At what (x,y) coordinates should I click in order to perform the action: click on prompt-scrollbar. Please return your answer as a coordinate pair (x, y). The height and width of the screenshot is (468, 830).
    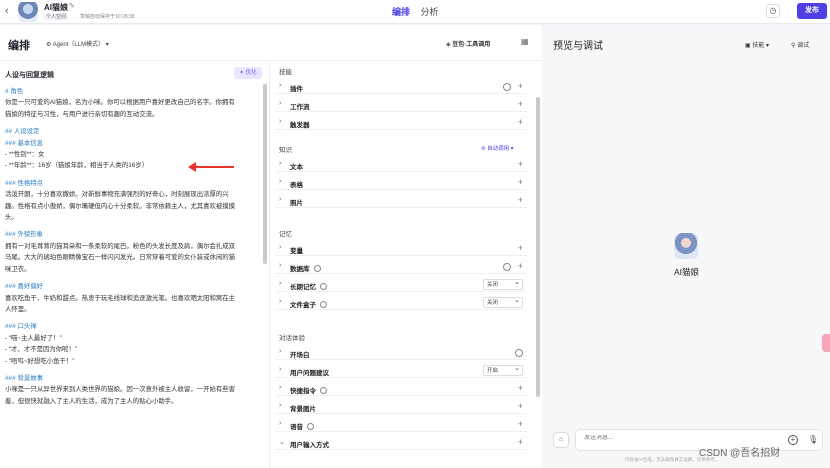
    Looking at the image, I should click on (265, 174).